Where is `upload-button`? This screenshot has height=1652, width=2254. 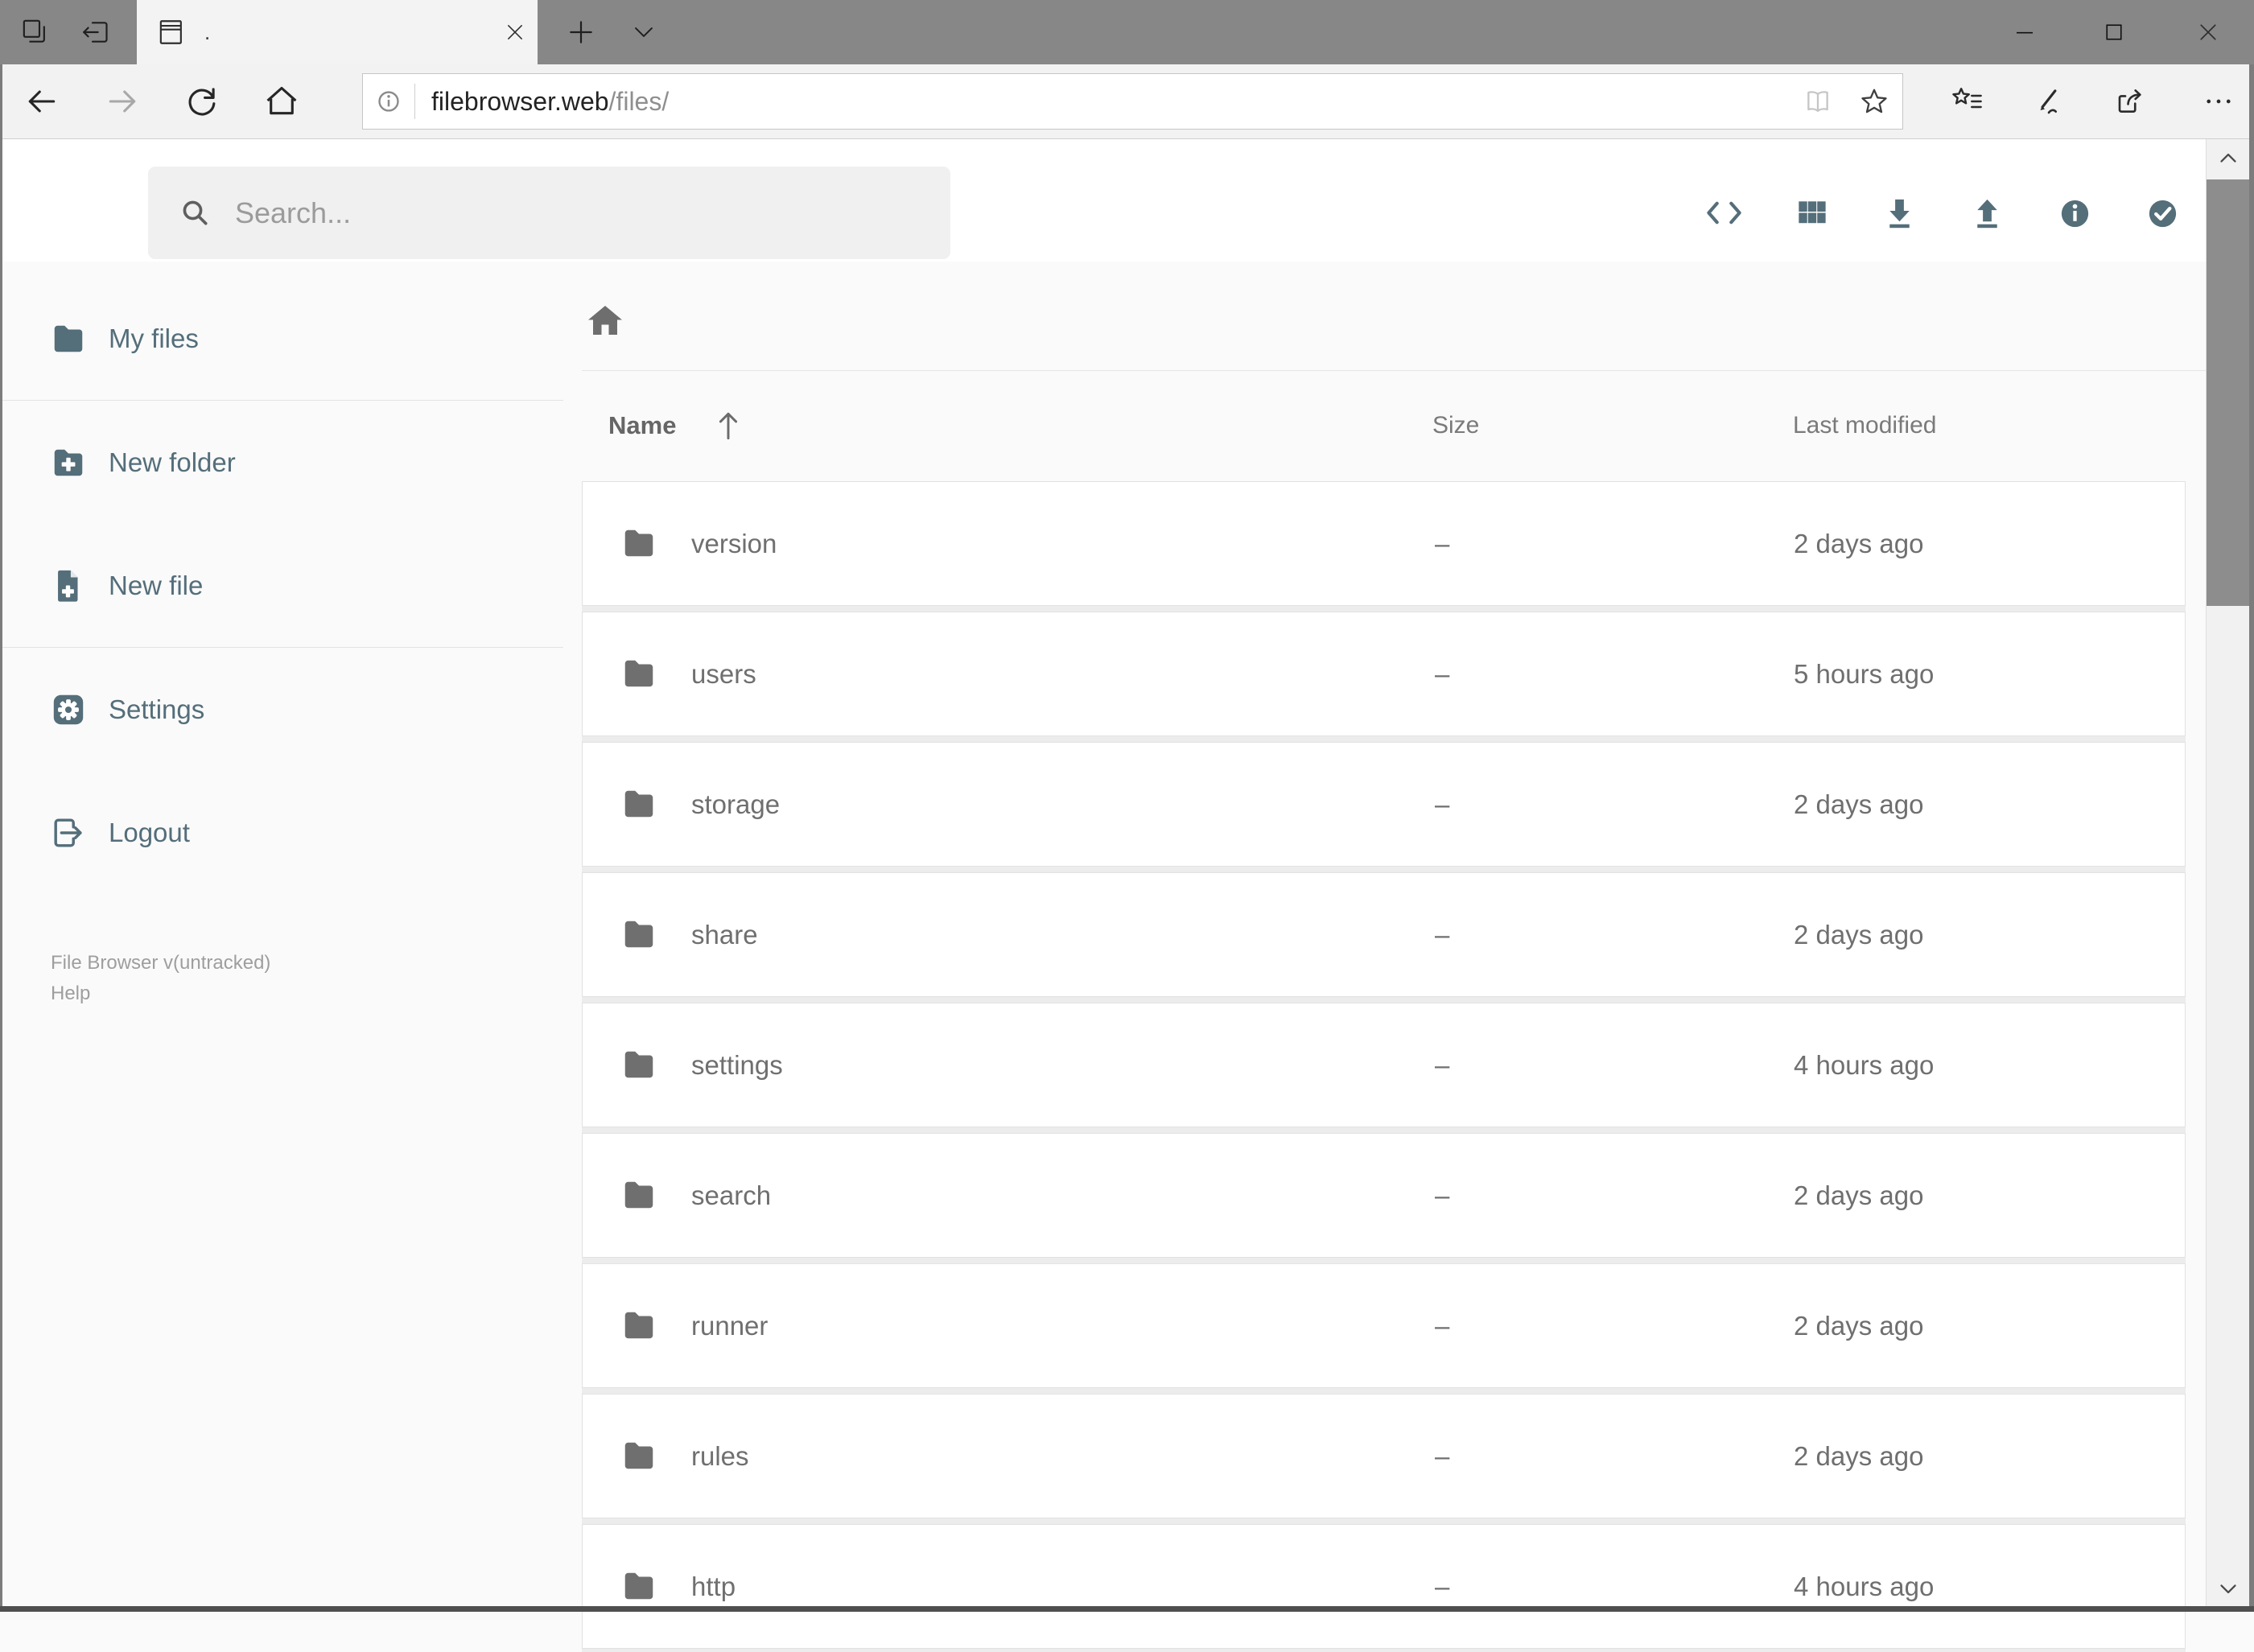
upload-button is located at coordinates (1987, 212).